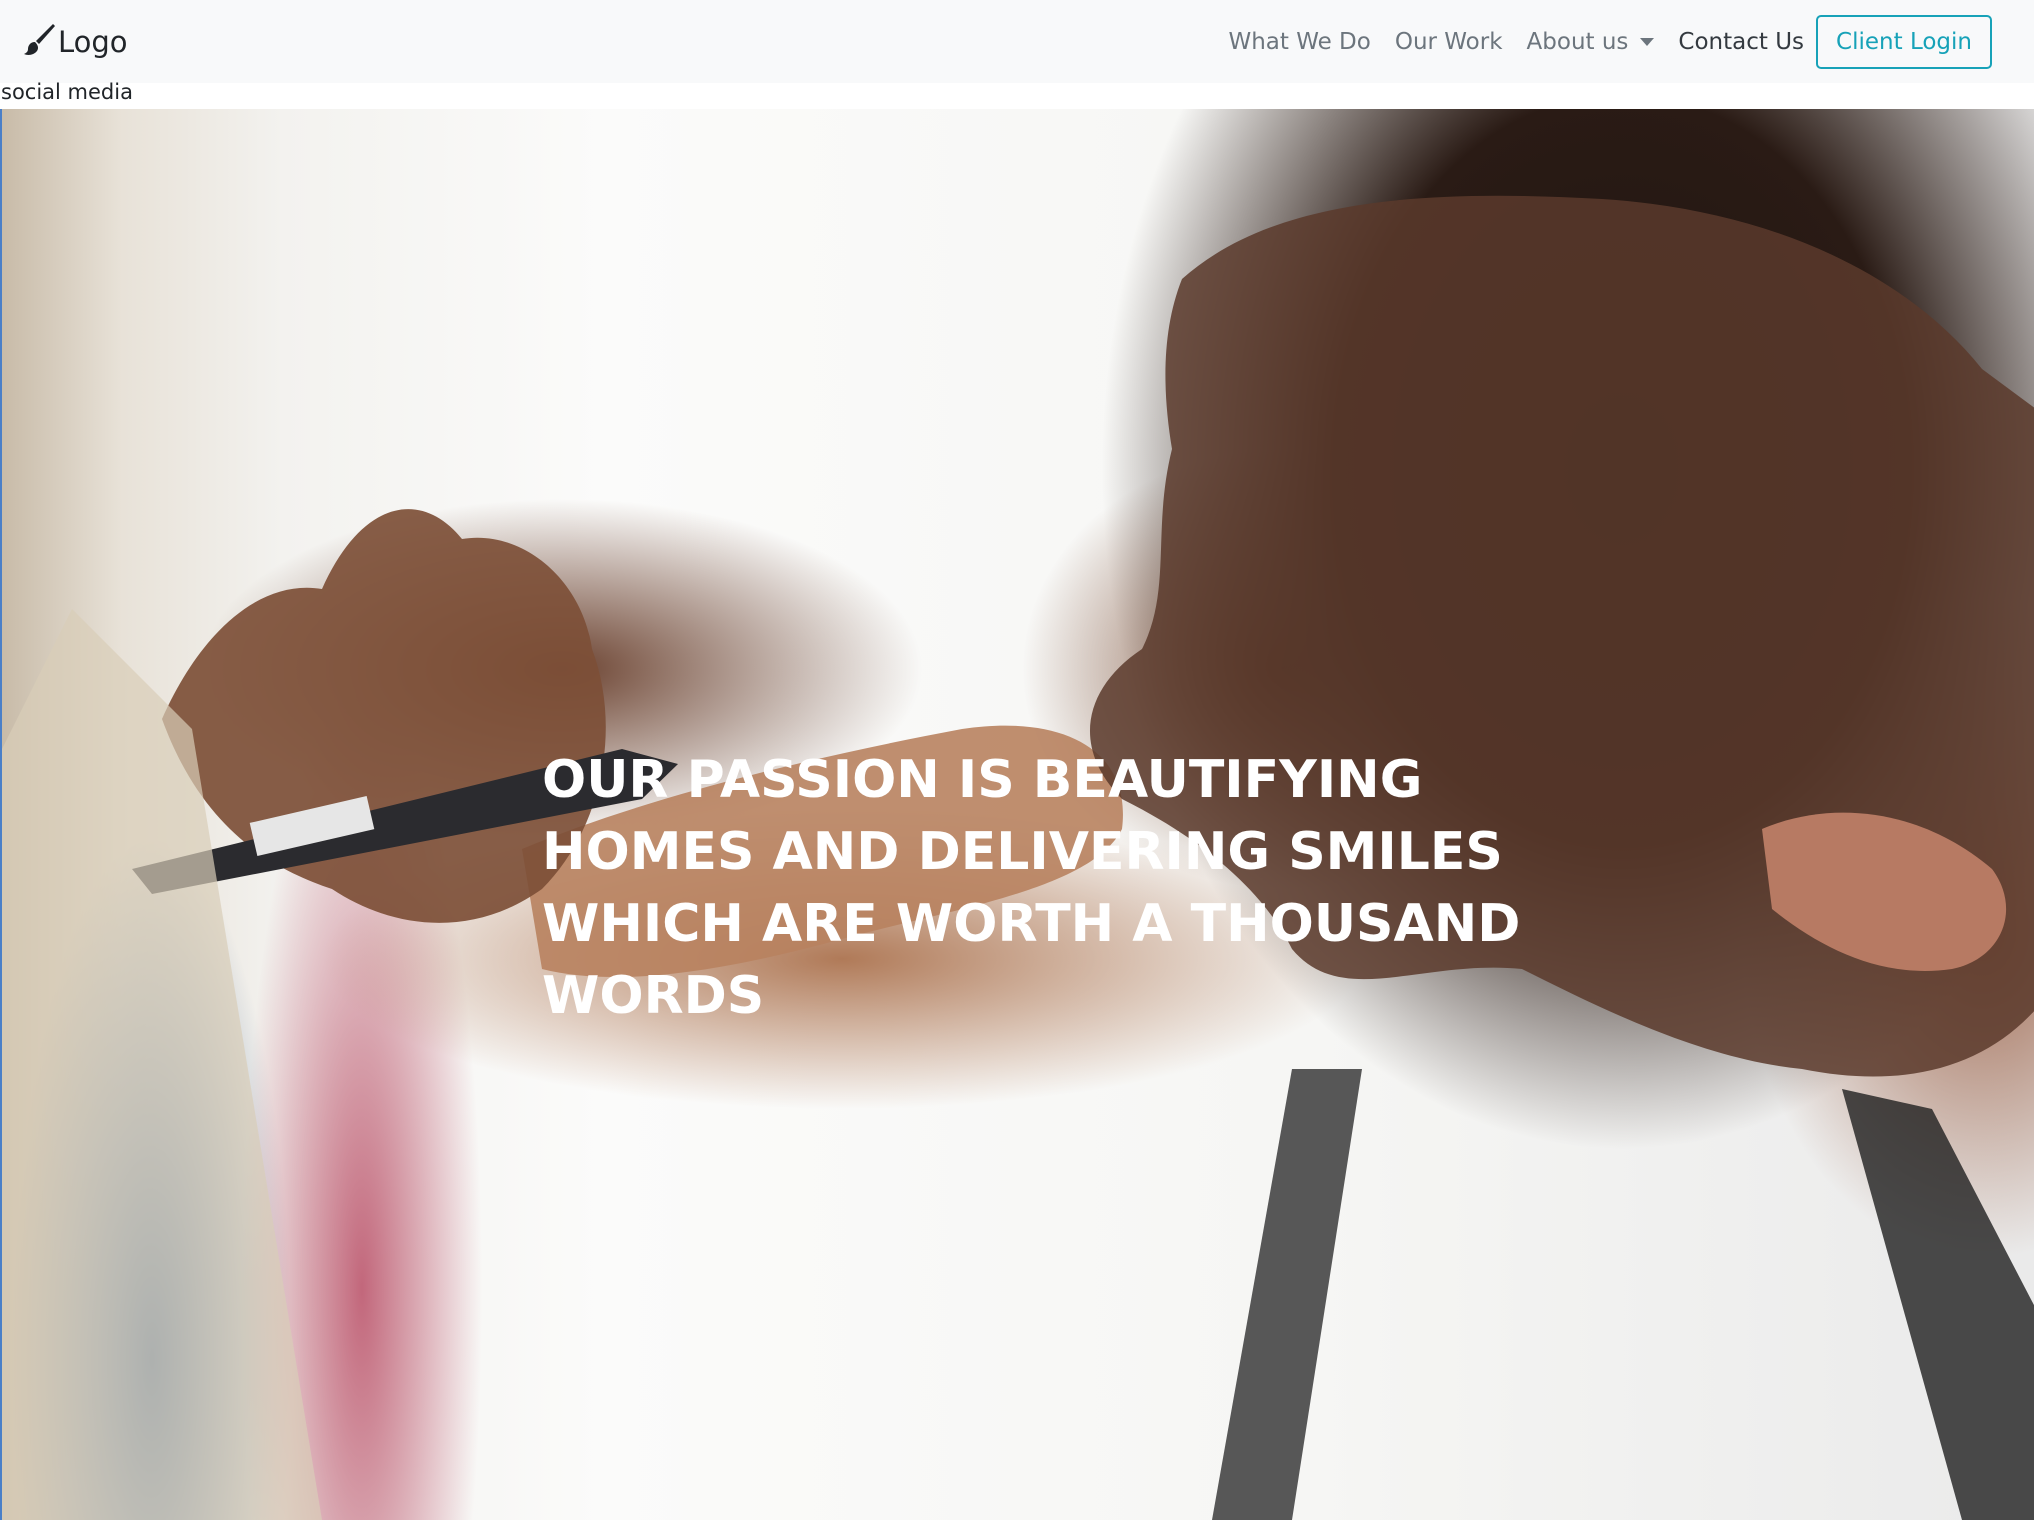 This screenshot has width=2034, height=1520. Describe the element at coordinates (1577, 41) in the screenshot. I see `nav-dropdown-about-us-label: About us` at that location.